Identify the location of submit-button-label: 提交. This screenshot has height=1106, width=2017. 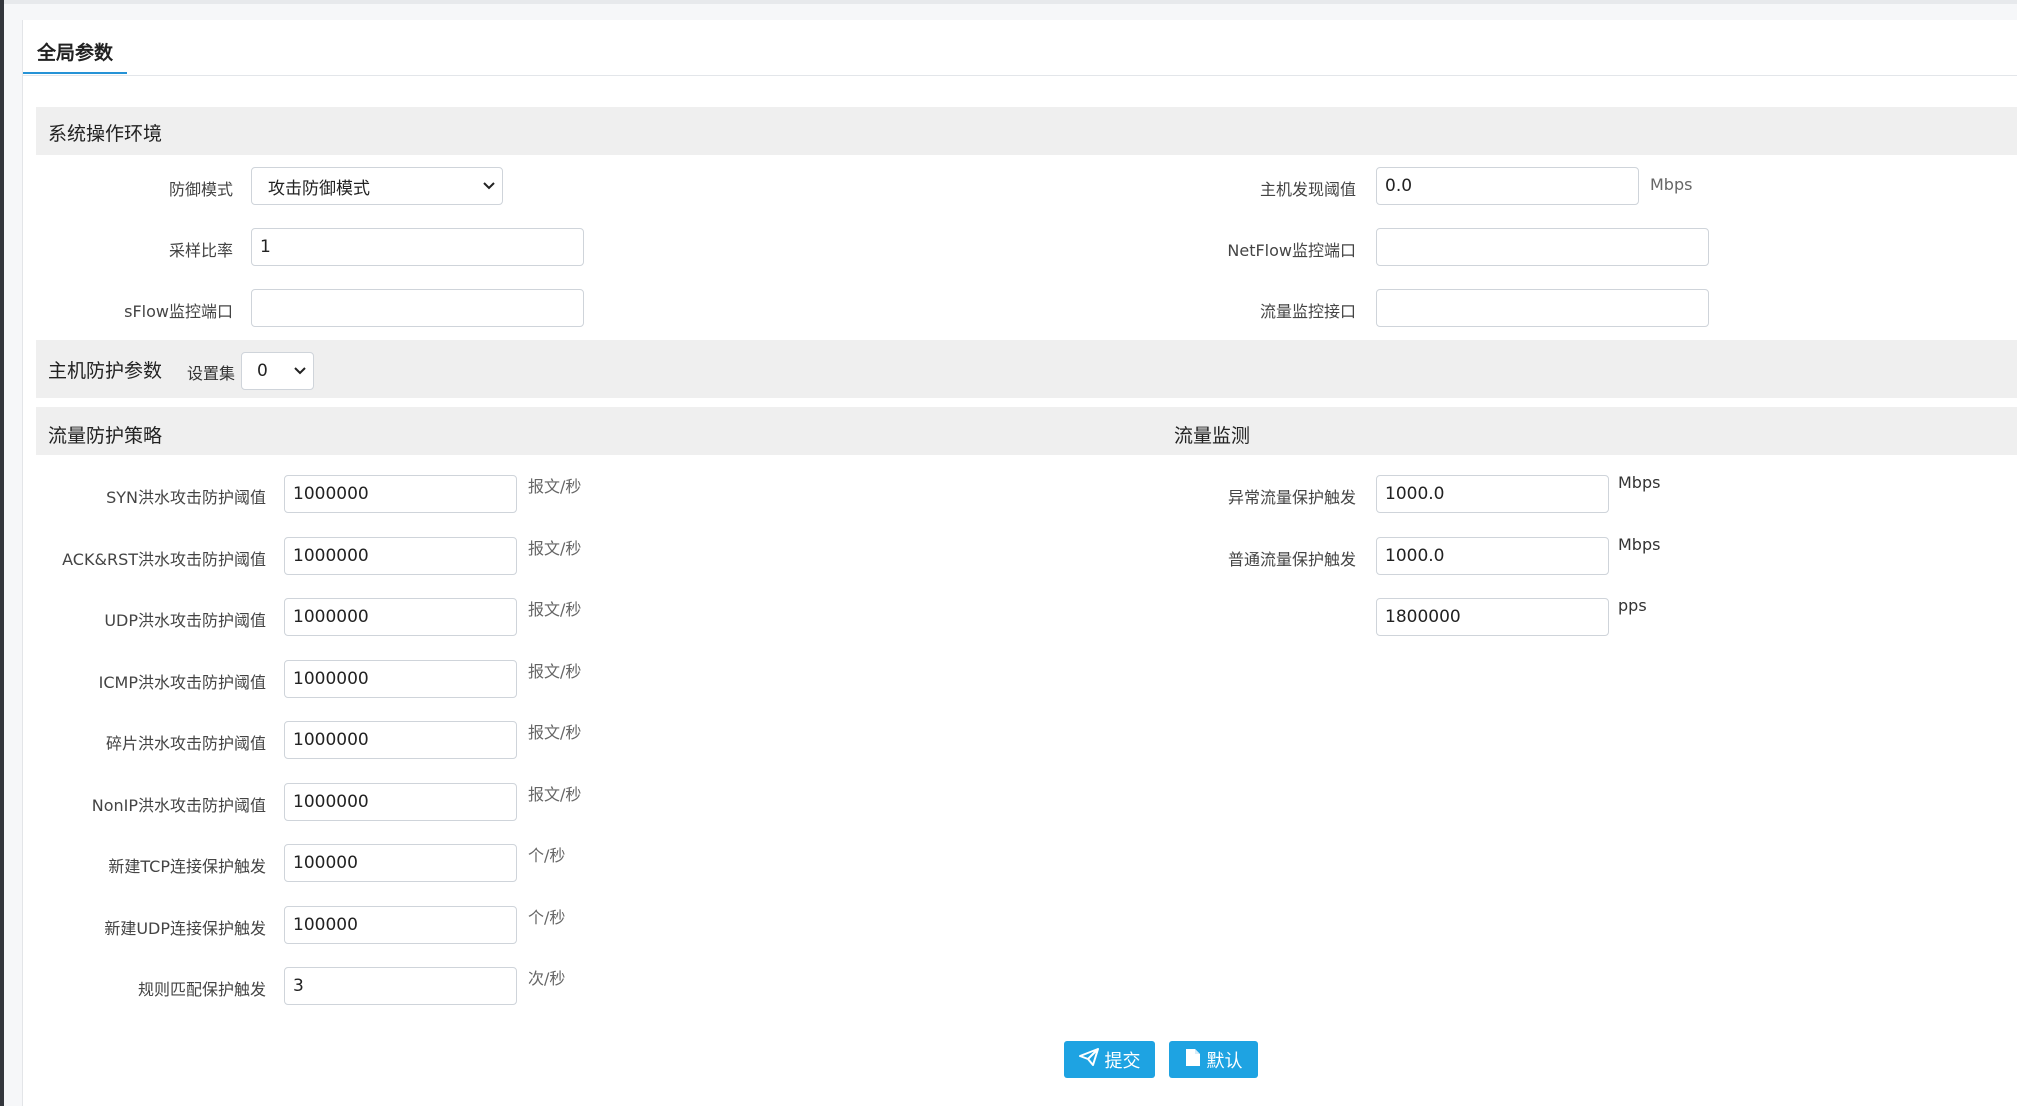
(1122, 1061).